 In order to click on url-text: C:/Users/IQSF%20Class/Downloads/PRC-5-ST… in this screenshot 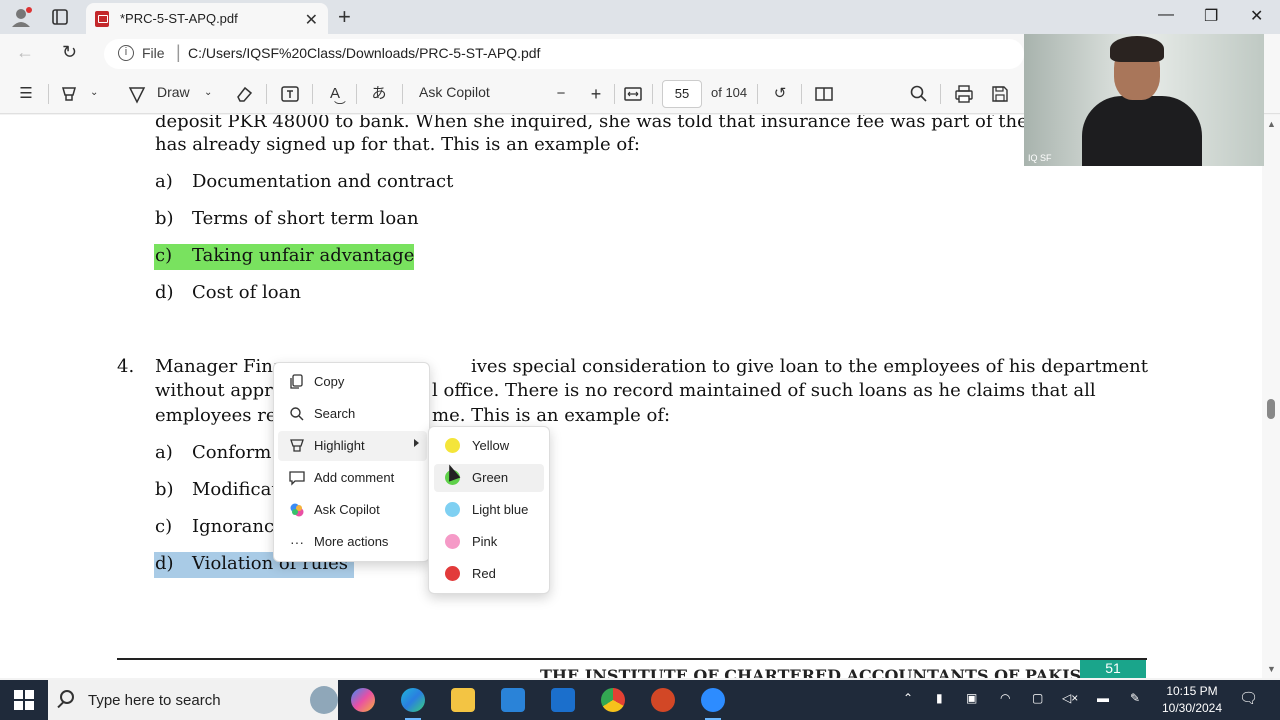, I will do `click(364, 53)`.